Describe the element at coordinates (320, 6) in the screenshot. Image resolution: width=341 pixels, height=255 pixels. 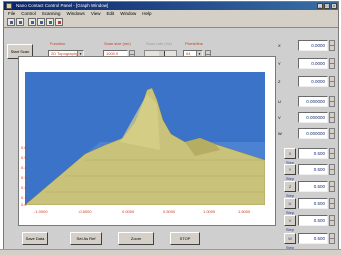
I see `minimize-button: _` at that location.